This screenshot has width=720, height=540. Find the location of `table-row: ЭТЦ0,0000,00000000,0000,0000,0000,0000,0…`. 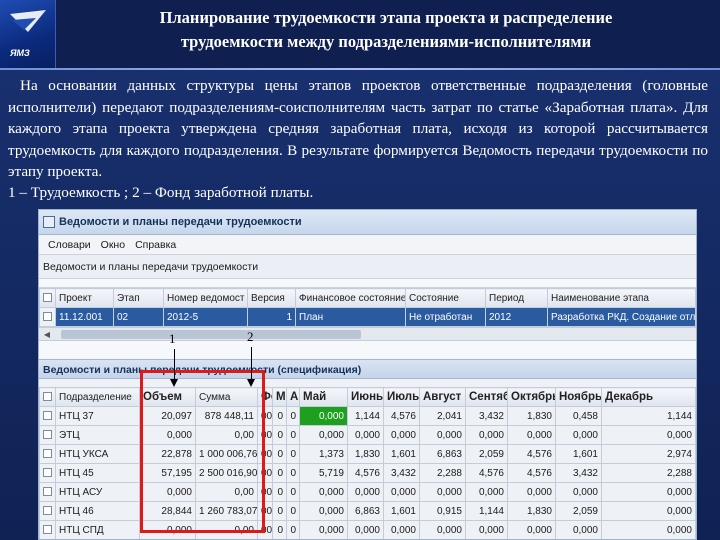

table-row: ЭТЦ0,0000,00000000,0000,0000,0000,0000,0… is located at coordinates (367, 435).